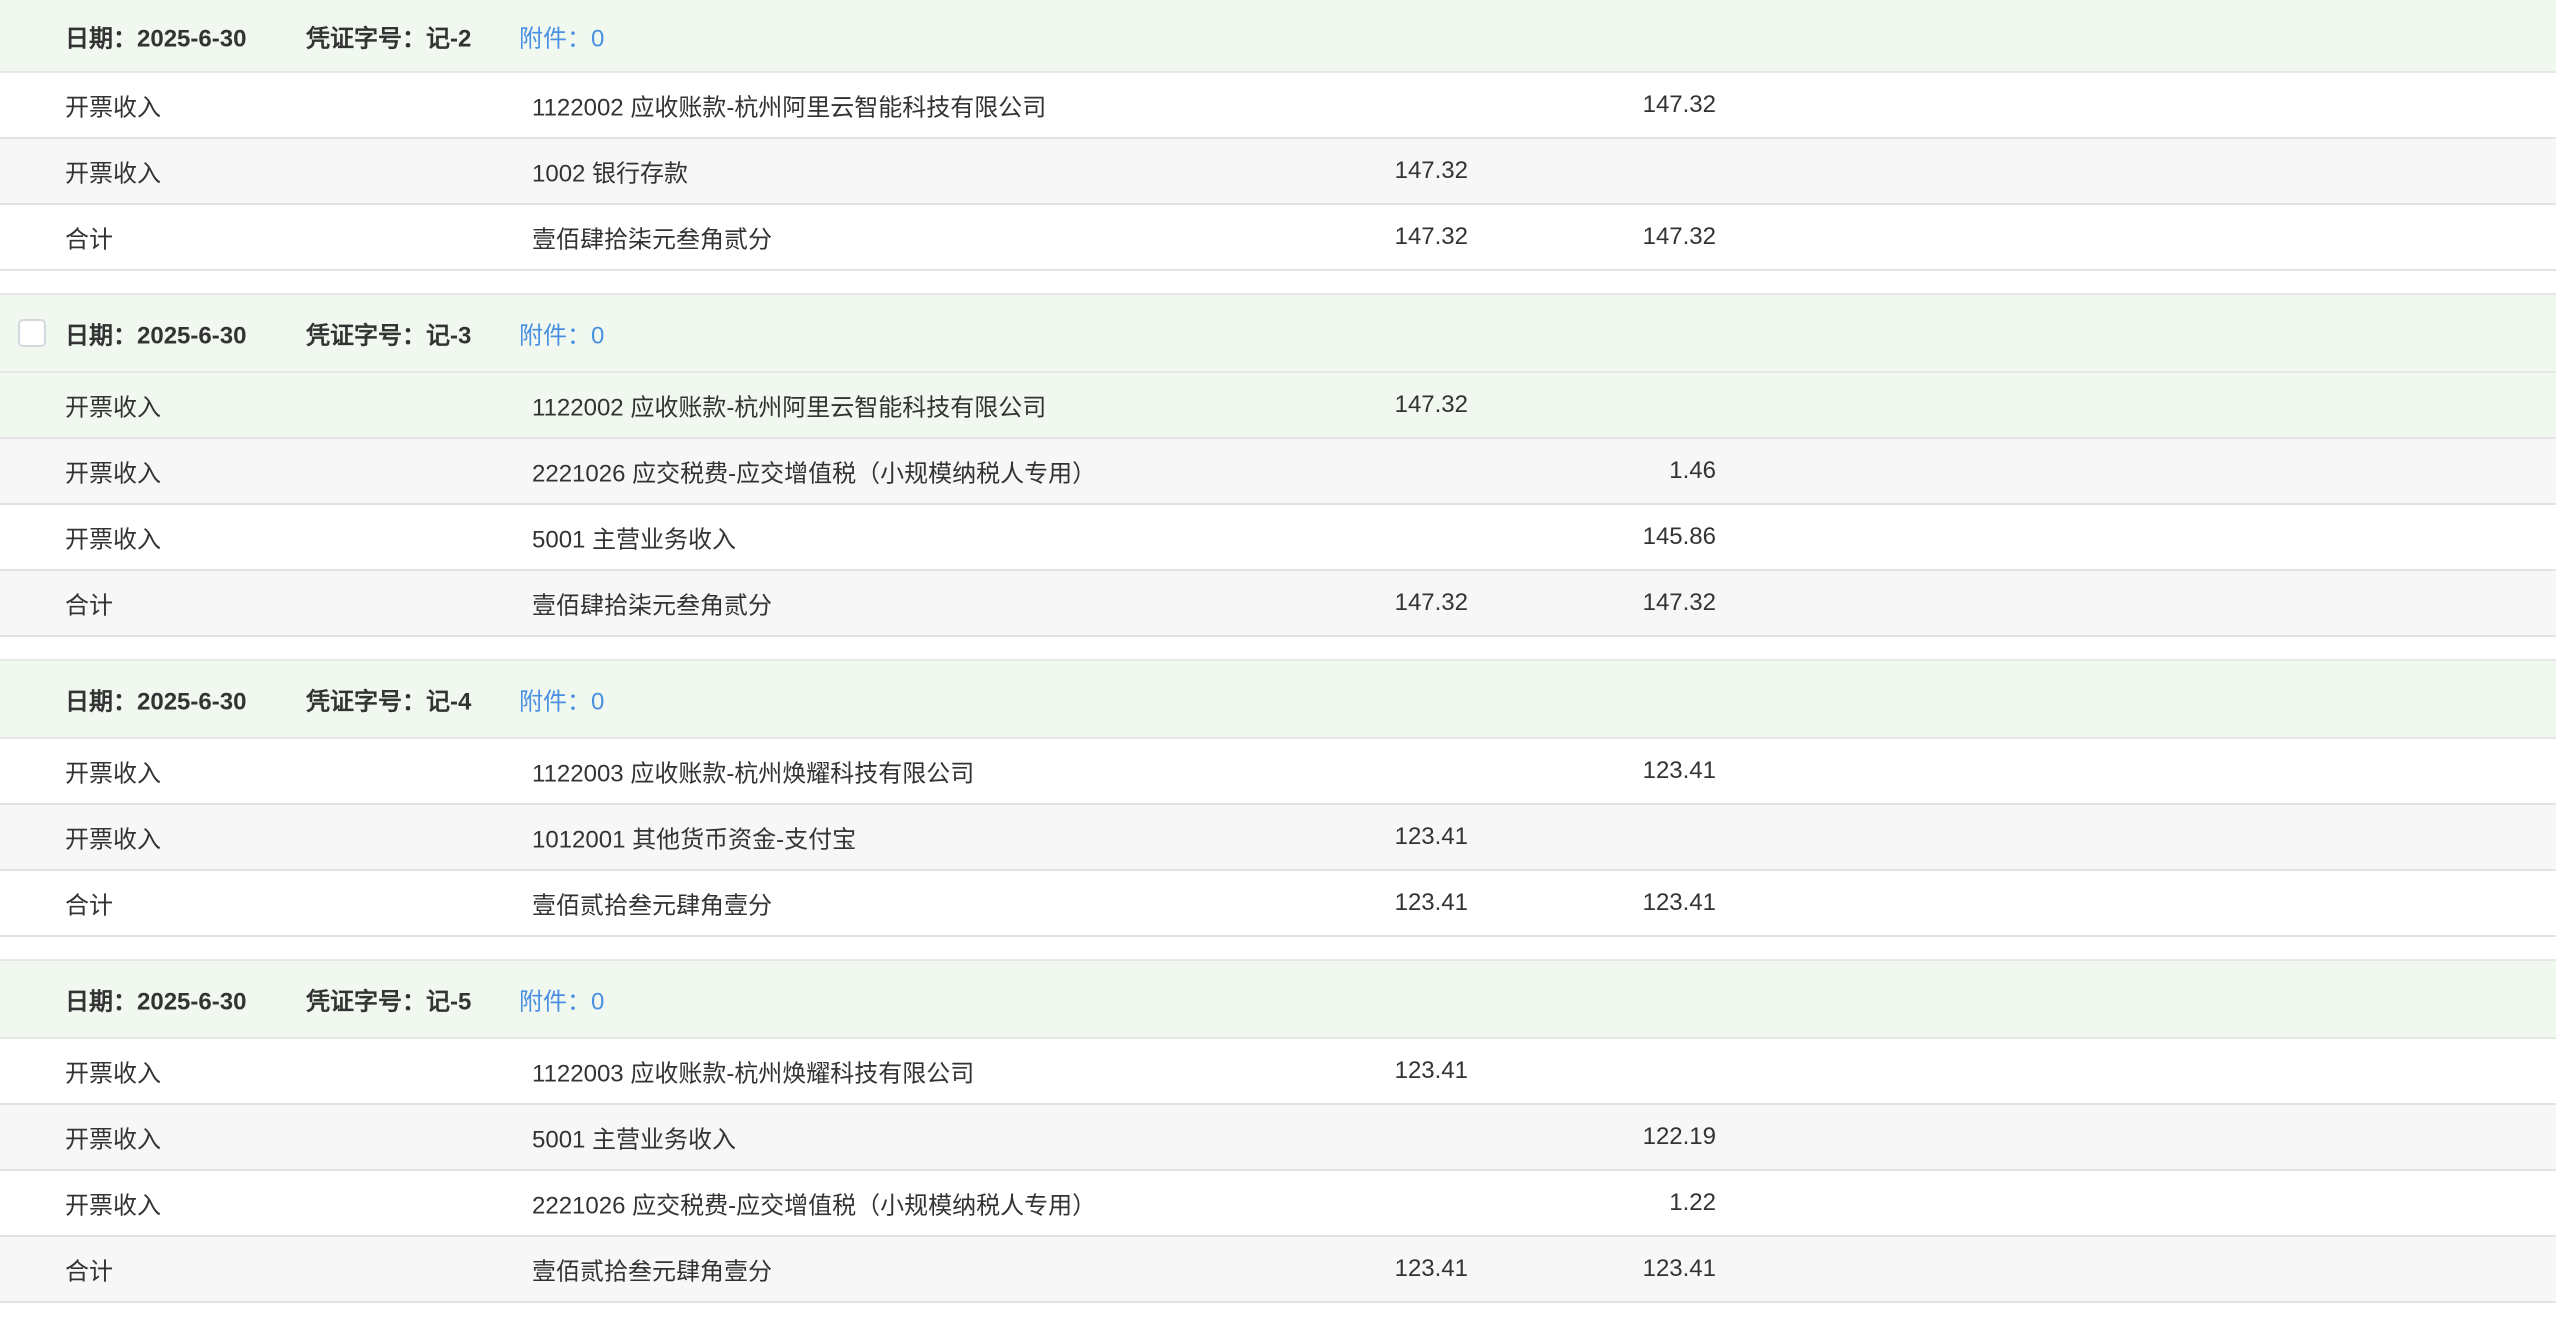 This screenshot has width=2556, height=1320. I want to click on entry-credit-amount: 1.46, so click(1692, 470).